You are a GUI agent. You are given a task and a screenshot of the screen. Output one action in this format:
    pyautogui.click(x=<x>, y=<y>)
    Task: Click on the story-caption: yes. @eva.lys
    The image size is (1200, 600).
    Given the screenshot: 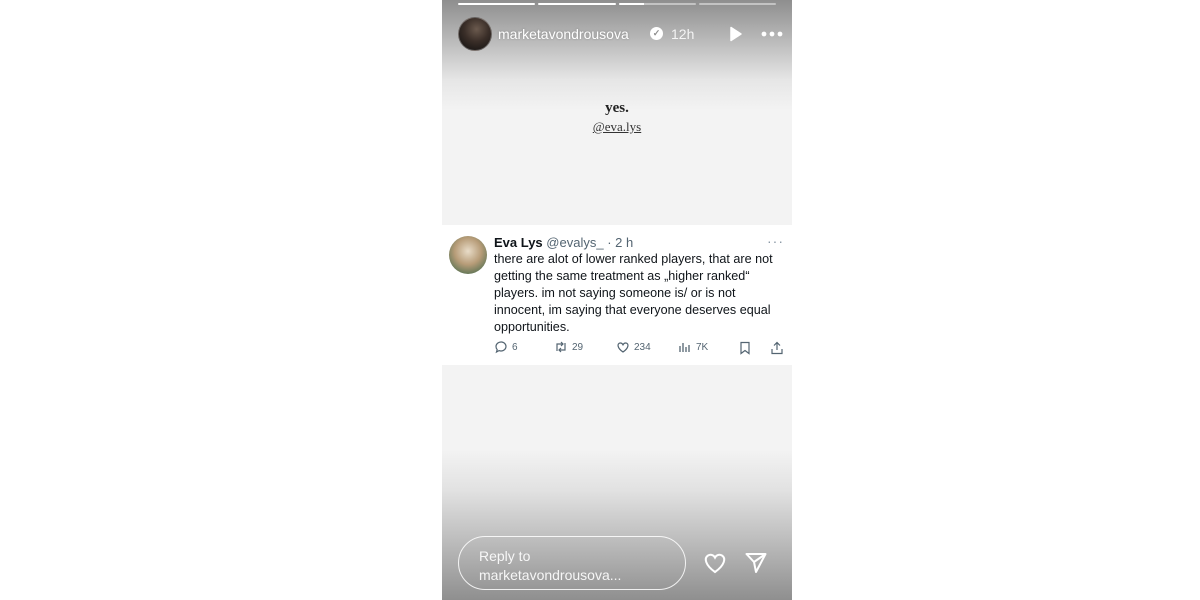 What is the action you would take?
    pyautogui.click(x=617, y=117)
    